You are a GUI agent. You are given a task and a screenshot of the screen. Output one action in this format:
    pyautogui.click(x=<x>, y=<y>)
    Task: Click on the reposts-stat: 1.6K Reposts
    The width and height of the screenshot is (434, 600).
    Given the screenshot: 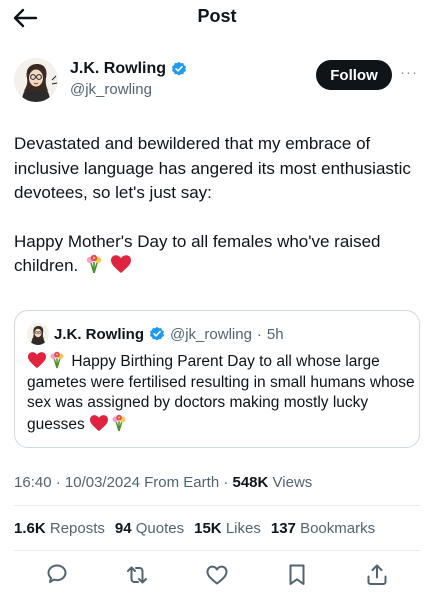 What is the action you would take?
    pyautogui.click(x=59, y=528)
    